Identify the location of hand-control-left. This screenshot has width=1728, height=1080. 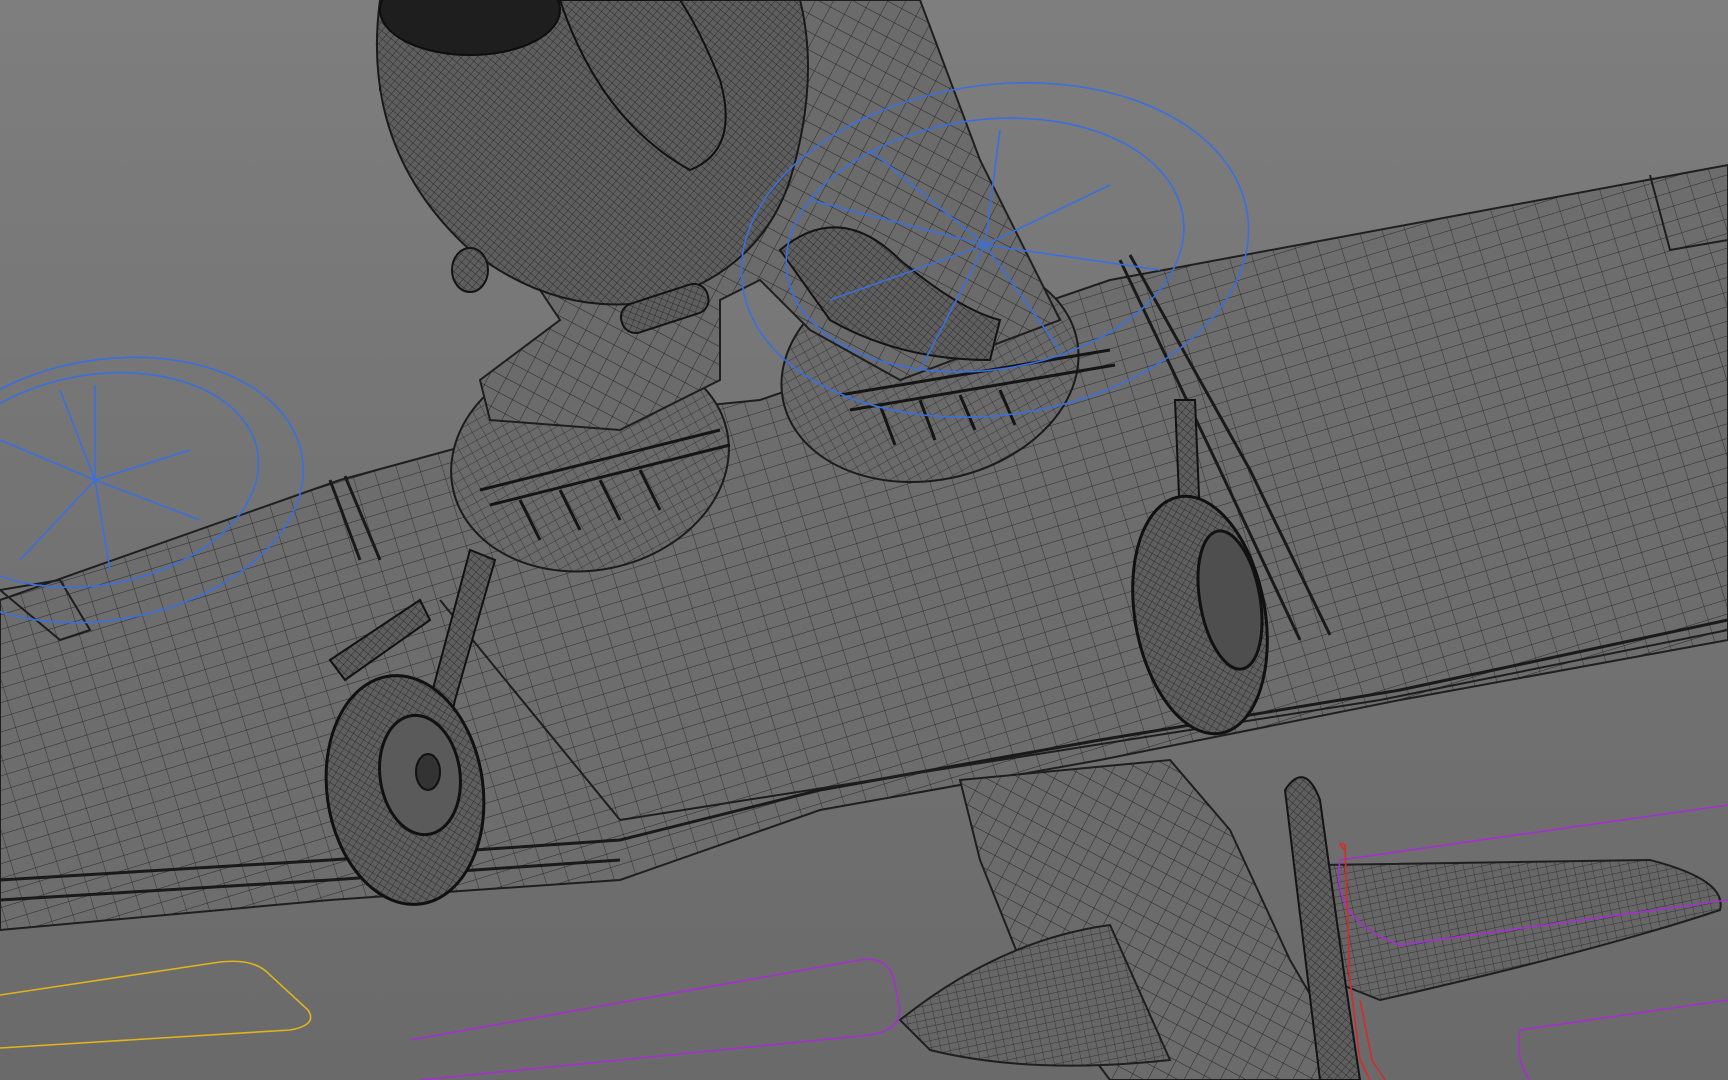
(655, 1019).